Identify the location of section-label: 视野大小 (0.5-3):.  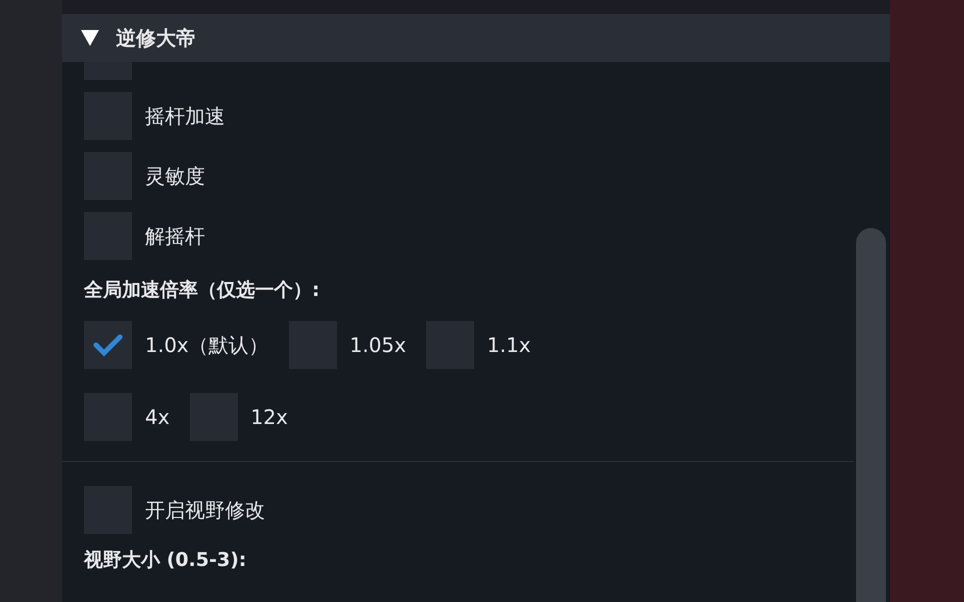
(166, 560).